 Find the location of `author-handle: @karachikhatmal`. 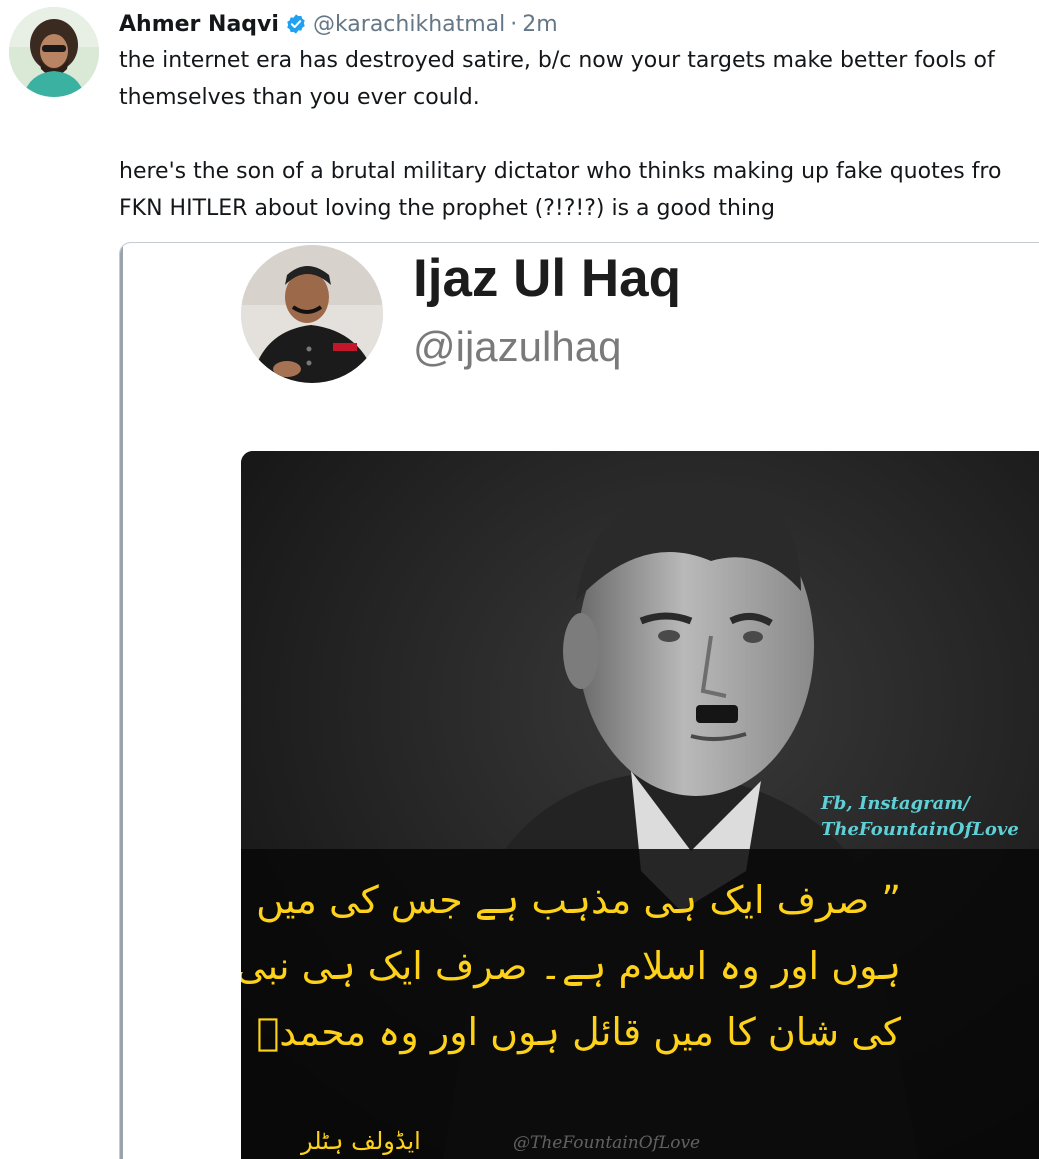

author-handle: @karachikhatmal is located at coordinates (409, 24).